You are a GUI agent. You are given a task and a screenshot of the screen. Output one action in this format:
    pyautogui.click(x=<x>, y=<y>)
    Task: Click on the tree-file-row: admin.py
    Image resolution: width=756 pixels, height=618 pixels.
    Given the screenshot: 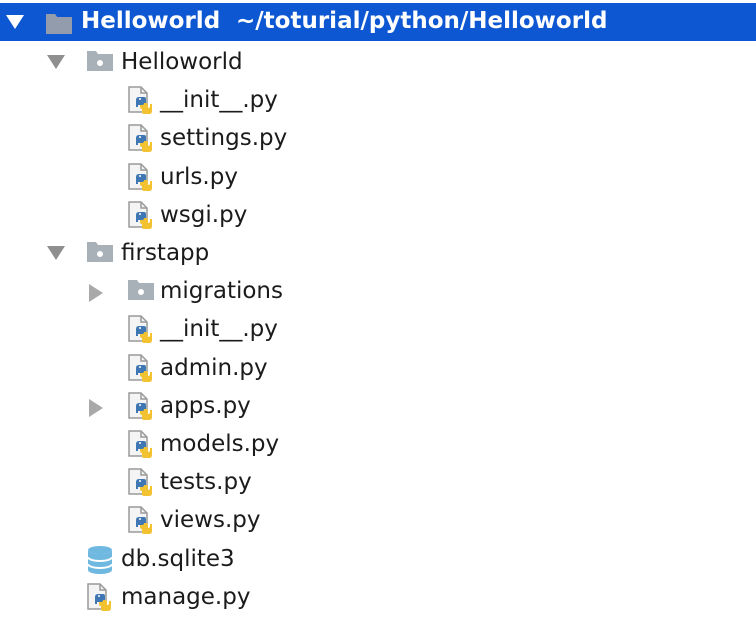 What is the action you would take?
    pyautogui.click(x=378, y=368)
    